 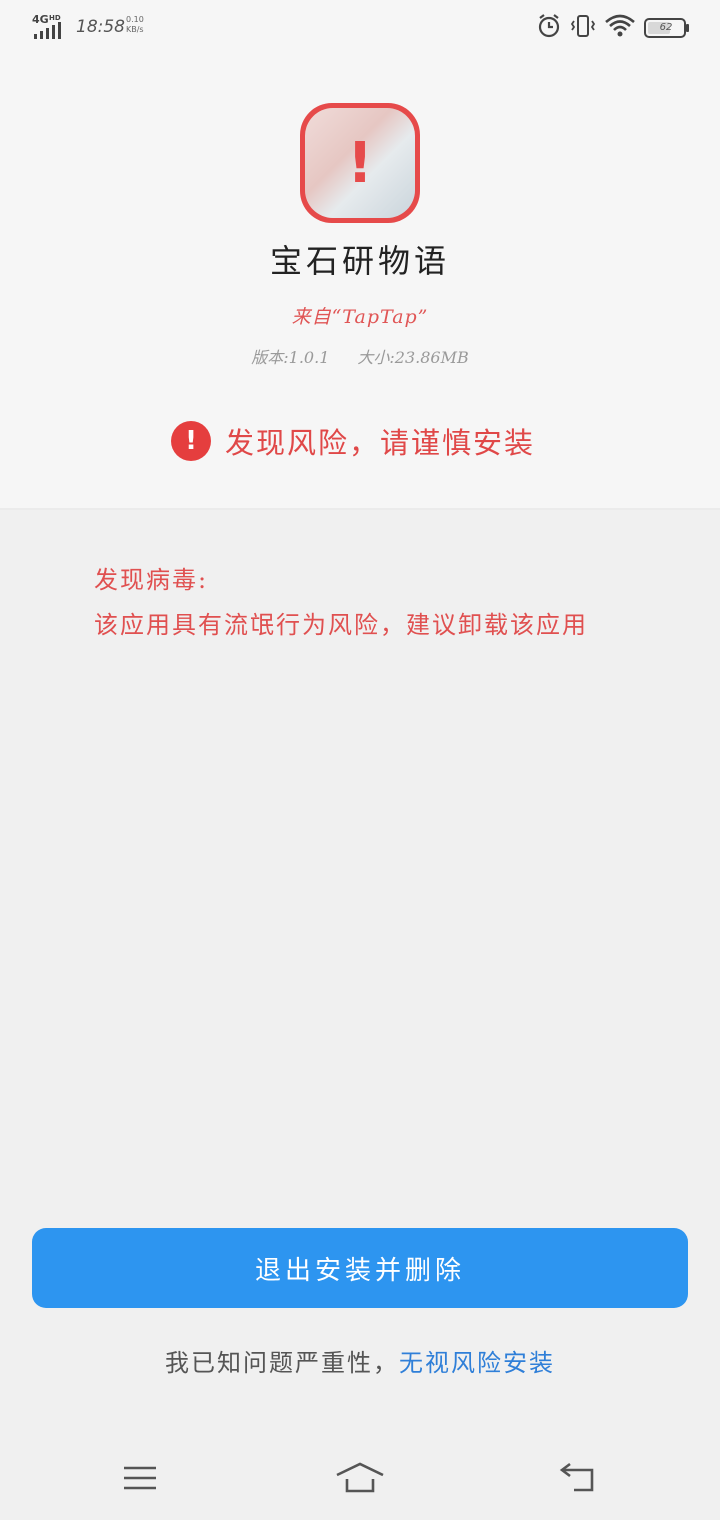 What do you see at coordinates (360, 317) in the screenshot?
I see `app-source: 来自“TapTap”` at bounding box center [360, 317].